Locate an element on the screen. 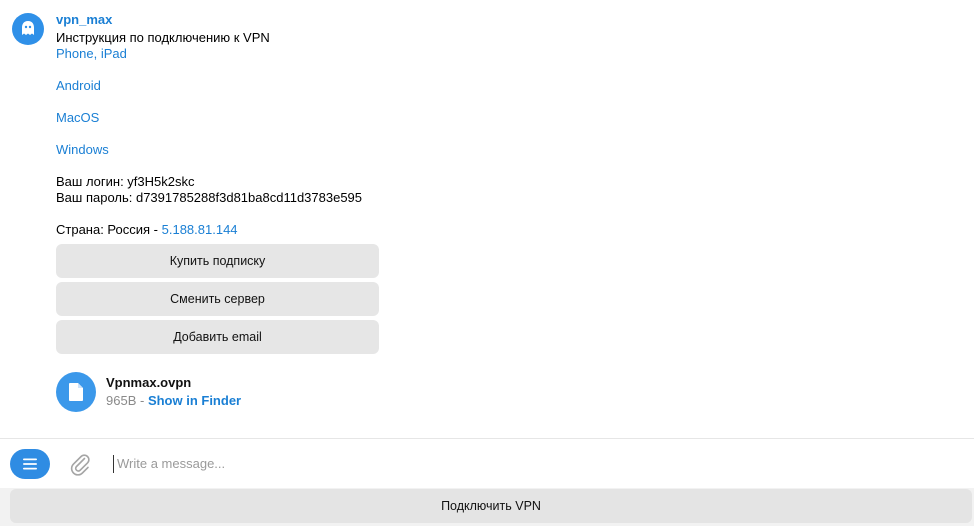 Image resolution: width=974 pixels, height=526 pixels. show-in-finder-link: Show in Finder is located at coordinates (194, 400).